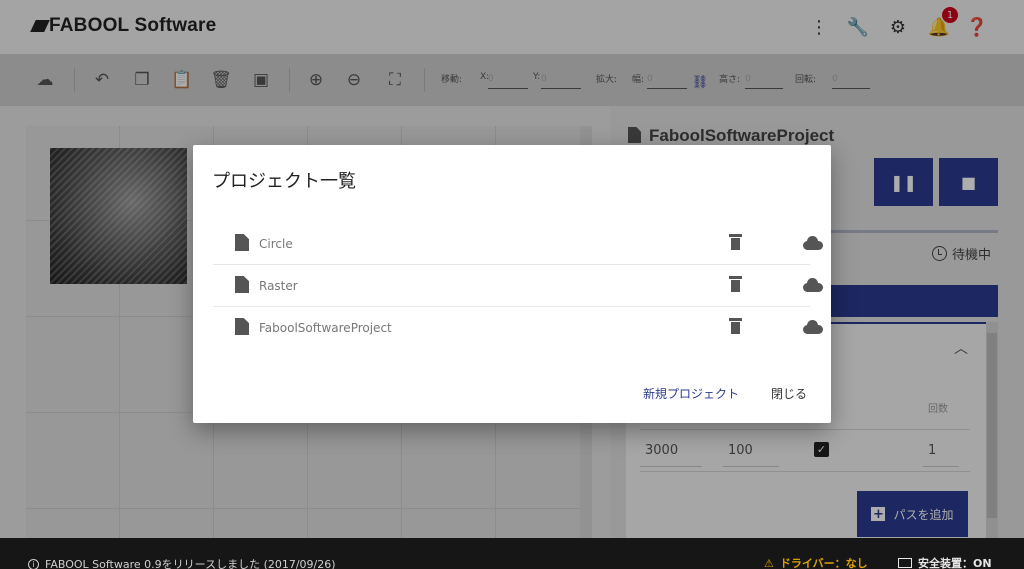 The width and height of the screenshot is (1024, 569). I want to click on safety-status: 安全装置：ON, so click(945, 562).